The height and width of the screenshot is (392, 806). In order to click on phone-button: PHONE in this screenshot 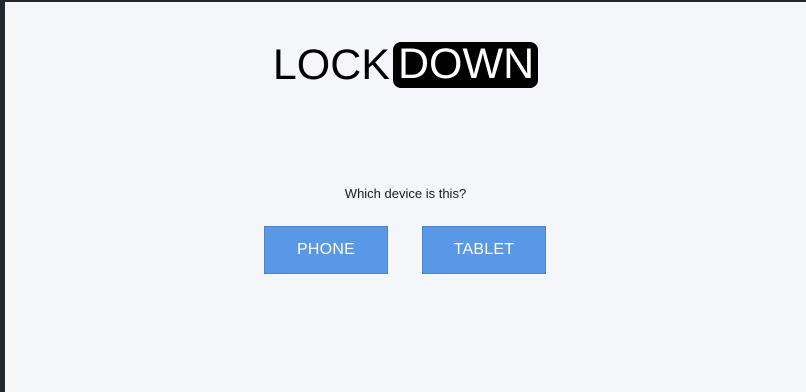, I will do `click(326, 250)`.